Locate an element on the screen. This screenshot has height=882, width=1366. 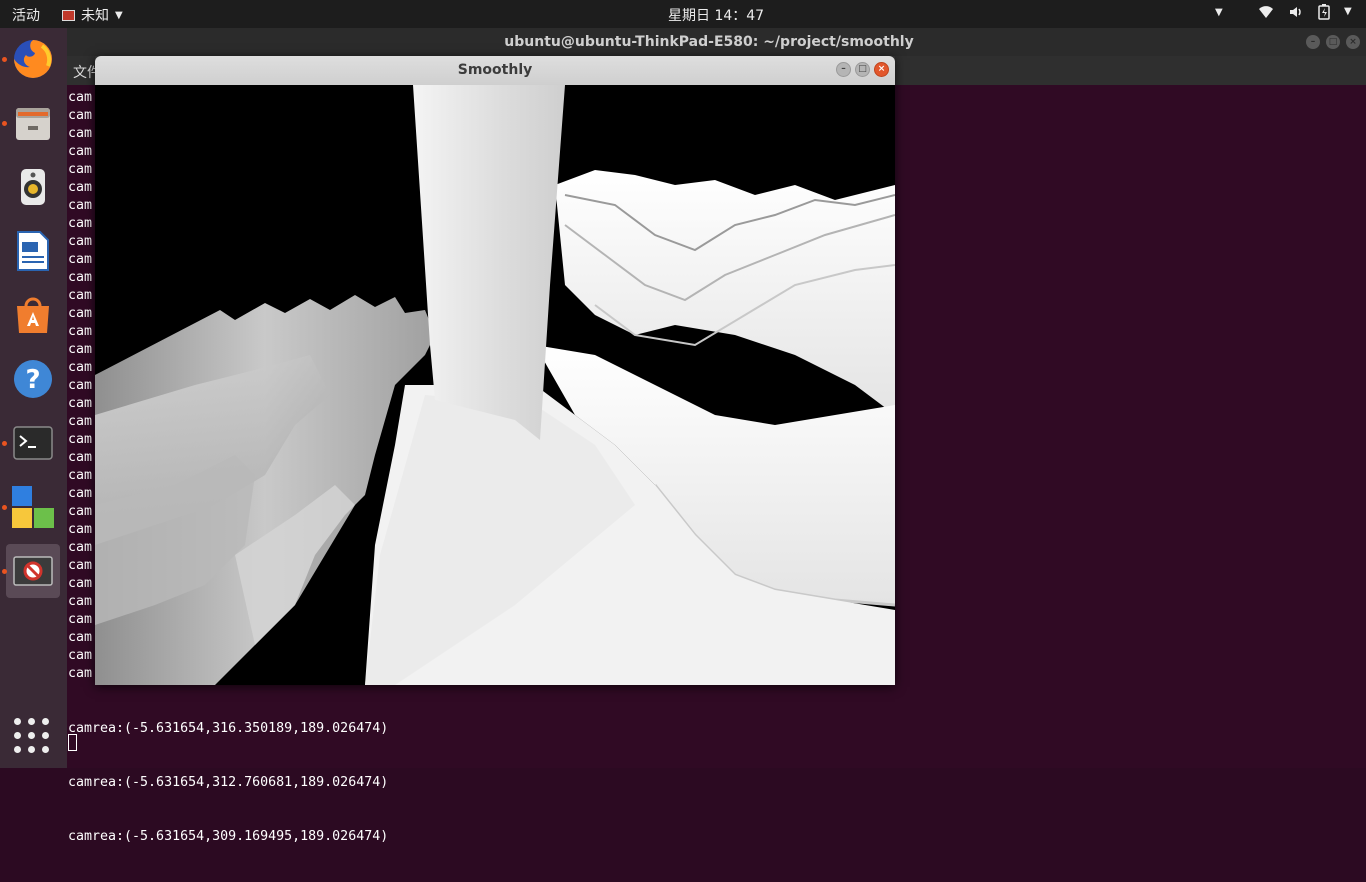
terminal-cursor is located at coordinates (72, 742).